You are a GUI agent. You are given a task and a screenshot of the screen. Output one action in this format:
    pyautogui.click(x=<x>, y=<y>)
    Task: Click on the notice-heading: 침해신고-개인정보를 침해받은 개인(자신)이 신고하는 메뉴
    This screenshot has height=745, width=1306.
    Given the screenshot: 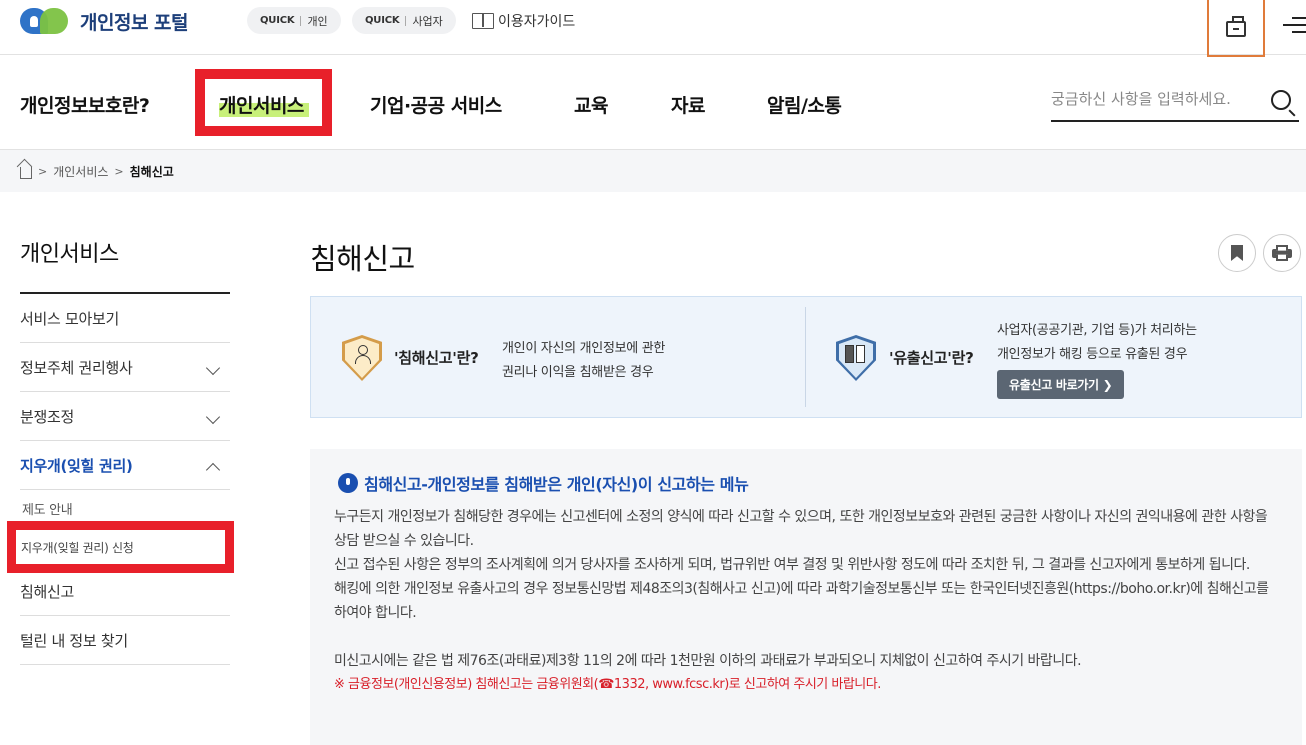 What is the action you would take?
    pyautogui.click(x=543, y=483)
    